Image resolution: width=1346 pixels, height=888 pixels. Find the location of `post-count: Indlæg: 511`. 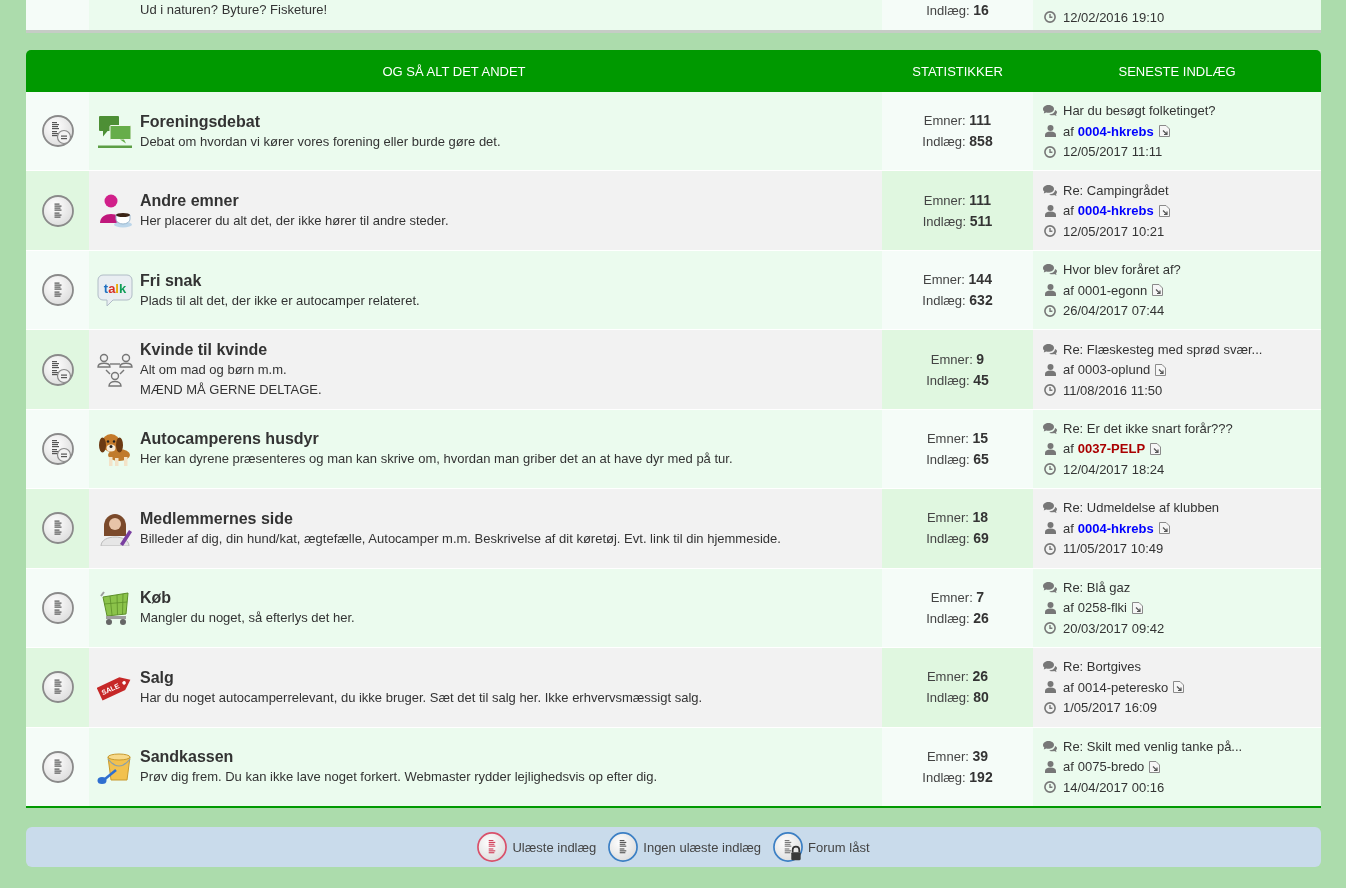

post-count: Indlæg: 511 is located at coordinates (957, 221).